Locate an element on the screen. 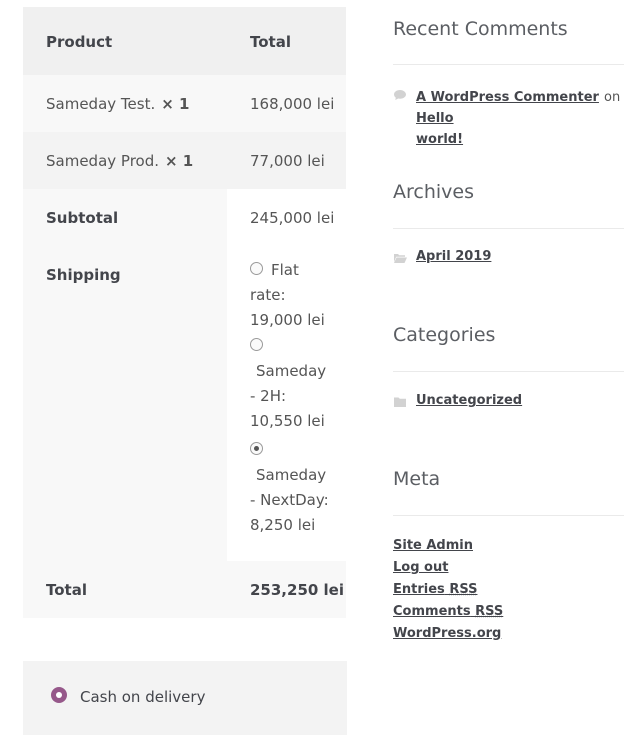 This screenshot has width=636, height=735. product-name: Sameday Prod. is located at coordinates (102, 161).